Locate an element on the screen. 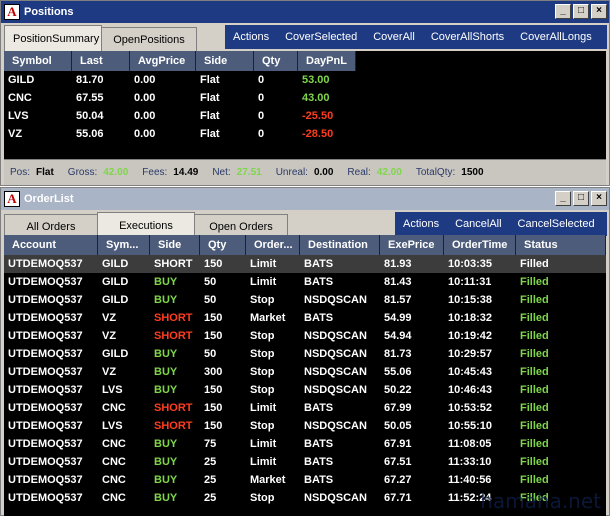  order-cell-qty: 300 is located at coordinates (213, 372).